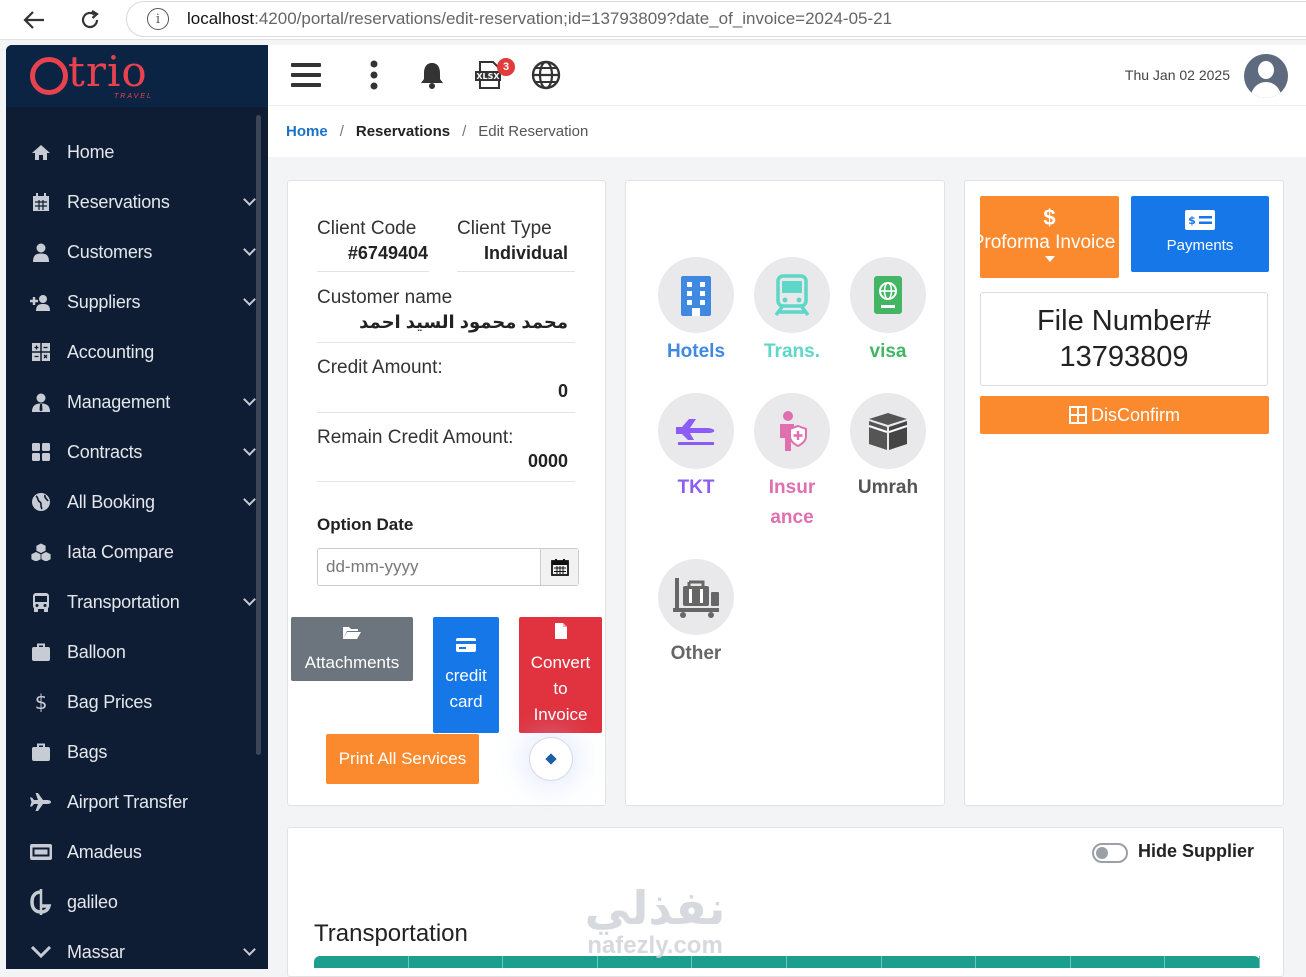 The width and height of the screenshot is (1306, 977). I want to click on option-date-placeholder: dd-mm-yyyy, so click(372, 566).